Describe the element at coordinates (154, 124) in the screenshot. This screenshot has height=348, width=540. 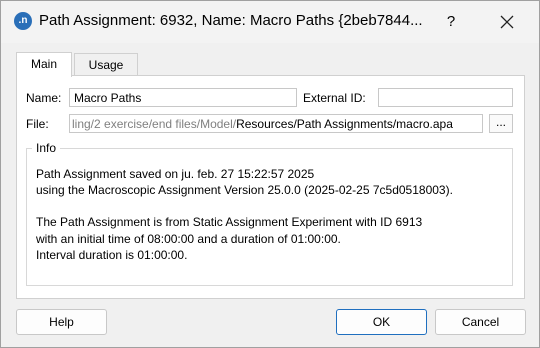
I see `file-path-prefix: ling/2 exercise/end files/Model/` at that location.